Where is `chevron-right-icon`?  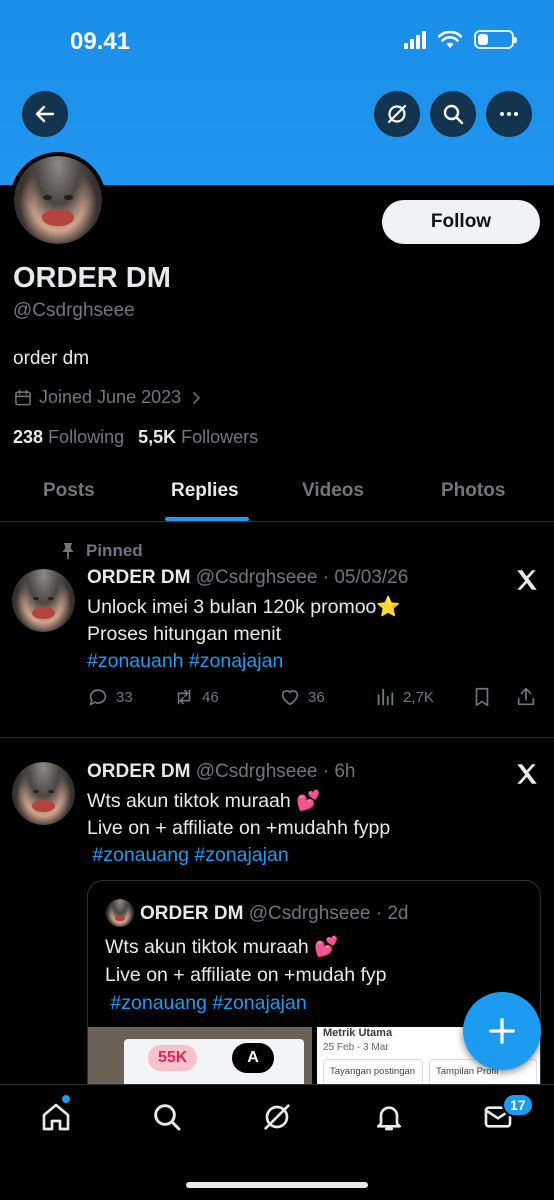
chevron-right-icon is located at coordinates (197, 397).